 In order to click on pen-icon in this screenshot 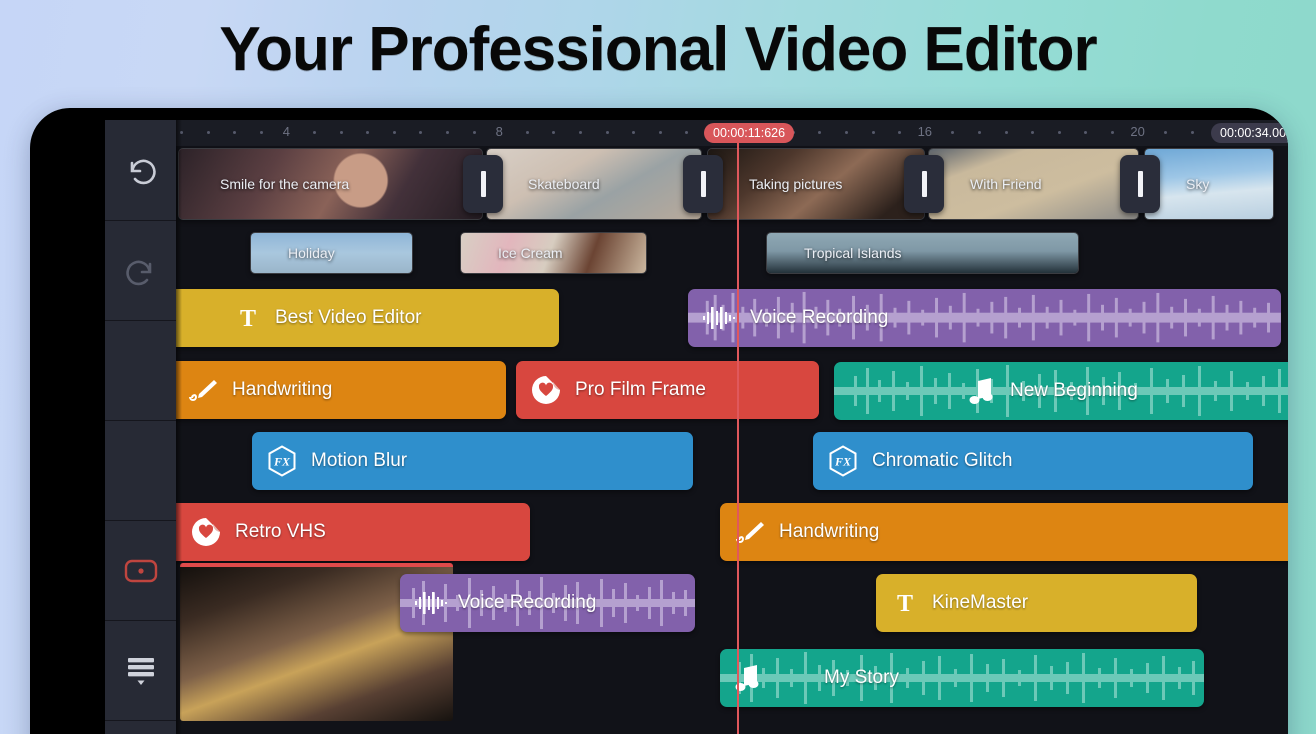, I will do `click(750, 532)`.